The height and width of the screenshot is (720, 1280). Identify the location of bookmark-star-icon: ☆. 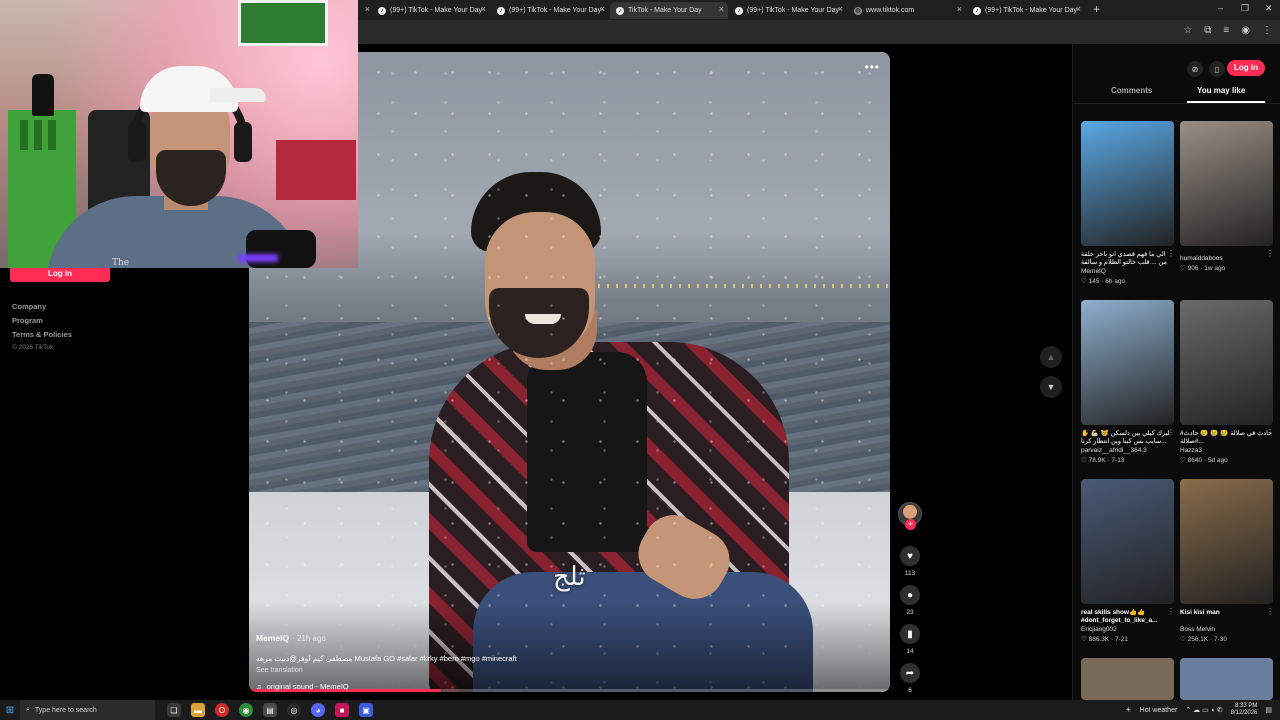
(1187, 30).